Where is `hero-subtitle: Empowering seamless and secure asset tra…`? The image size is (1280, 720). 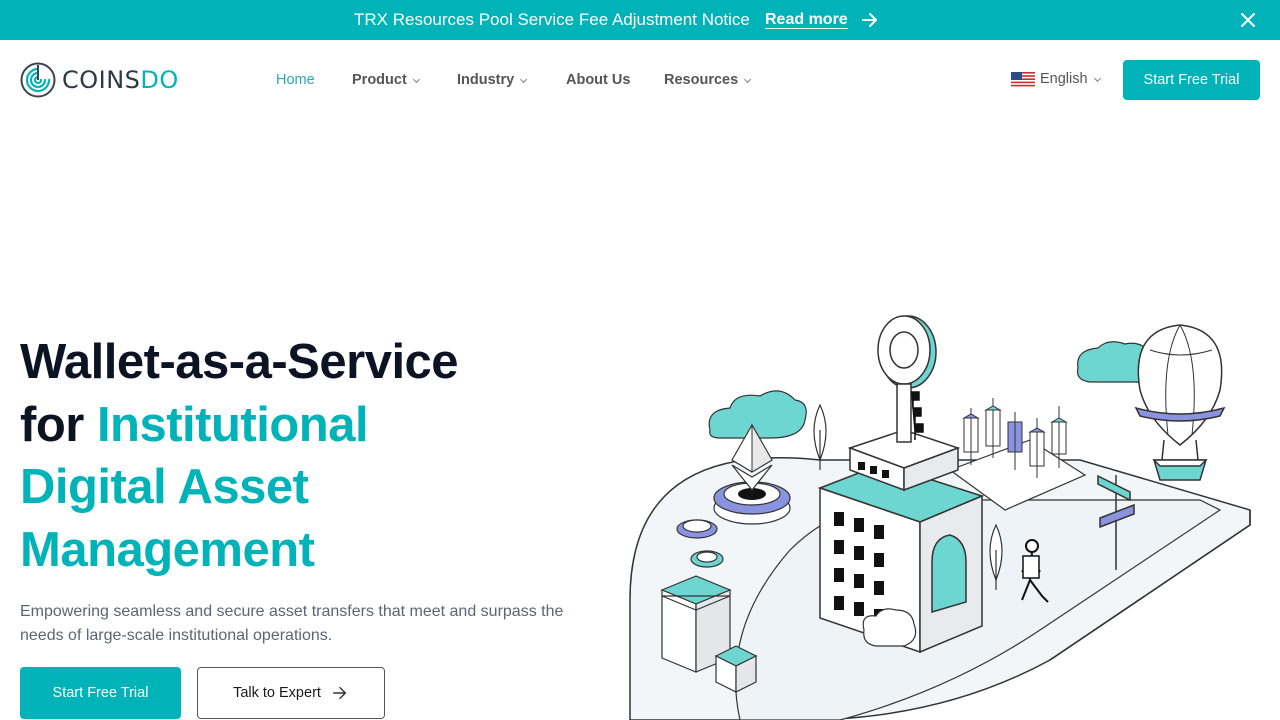 hero-subtitle: Empowering seamless and secure asset tra… is located at coordinates (292, 623).